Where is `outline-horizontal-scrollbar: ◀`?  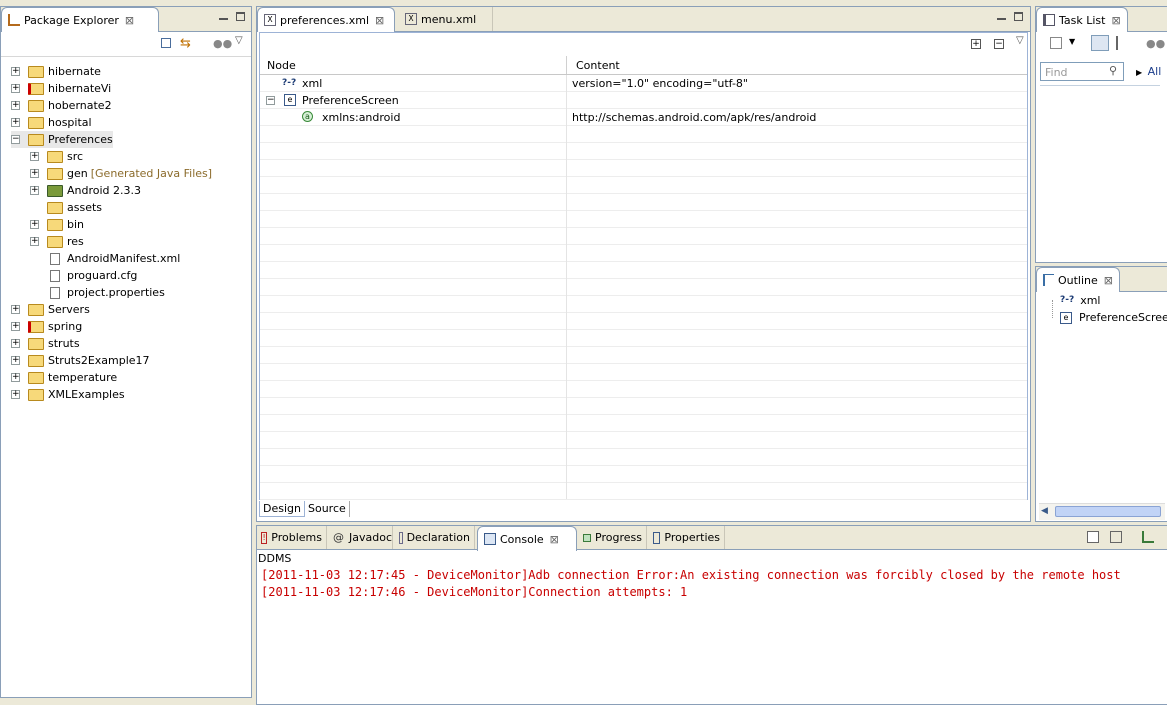 outline-horizontal-scrollbar: ◀ is located at coordinates (1102, 511).